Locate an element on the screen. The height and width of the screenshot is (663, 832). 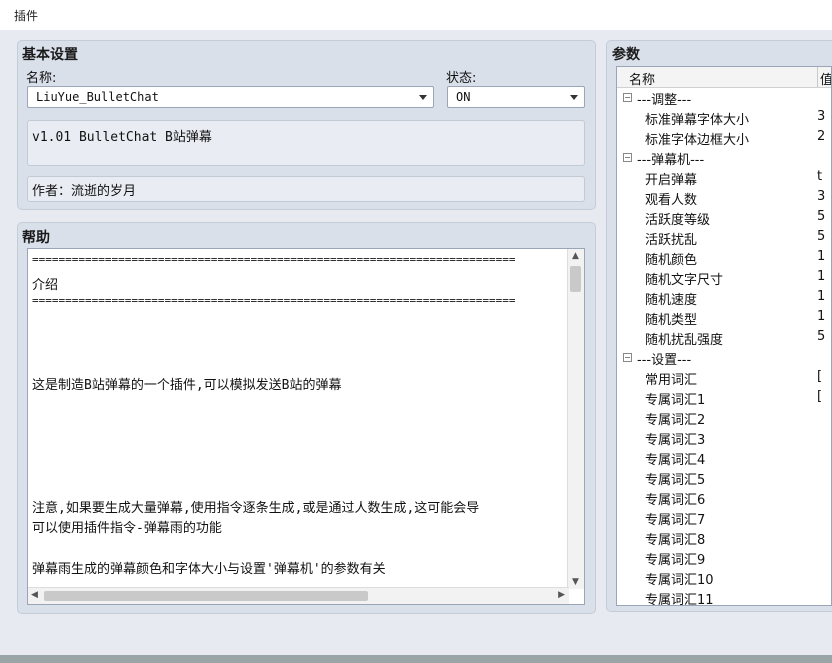
help-vertical-scrollbar: ▲ ▼ is located at coordinates (575, 419).